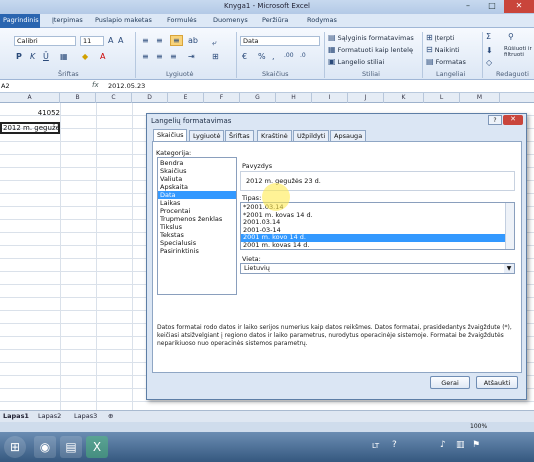  I want to click on tab-alignment: Lygiuotė, so click(207, 135).